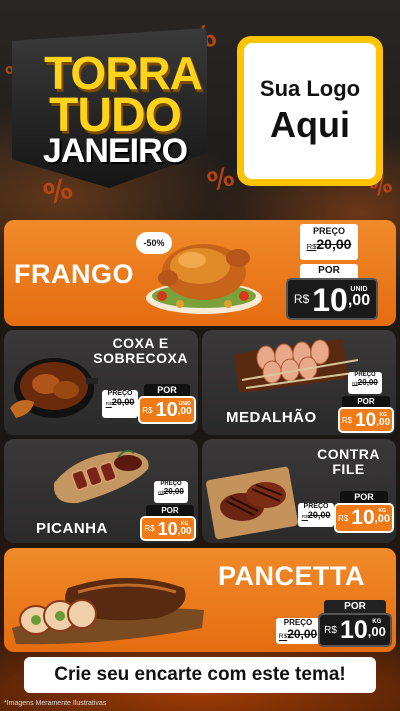  What do you see at coordinates (310, 124) in the screenshot?
I see `logo-text-line-2: Aqui` at bounding box center [310, 124].